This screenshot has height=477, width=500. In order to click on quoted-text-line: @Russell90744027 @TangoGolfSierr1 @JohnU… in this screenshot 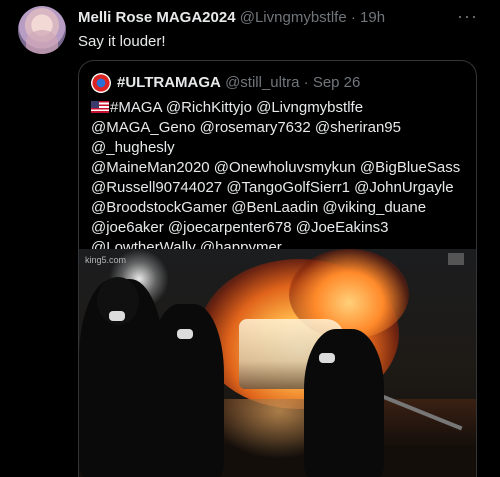, I will do `click(281, 188)`.